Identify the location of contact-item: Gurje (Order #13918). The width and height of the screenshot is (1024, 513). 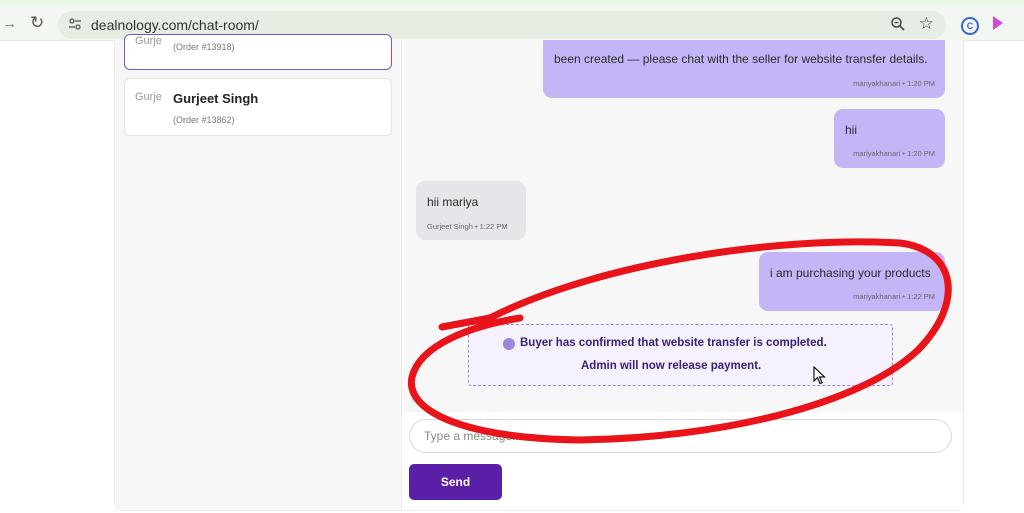
(258, 52).